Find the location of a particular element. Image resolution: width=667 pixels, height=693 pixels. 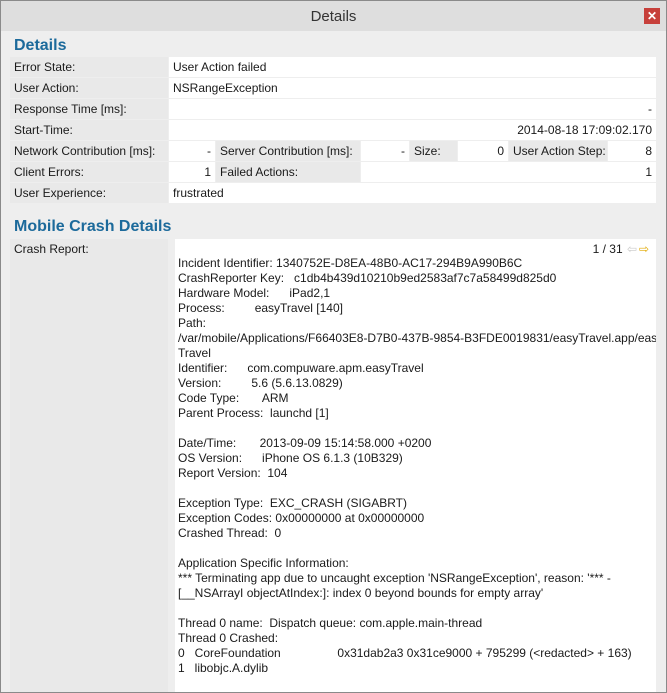

title-bar: Details ✕ is located at coordinates (333, 16).